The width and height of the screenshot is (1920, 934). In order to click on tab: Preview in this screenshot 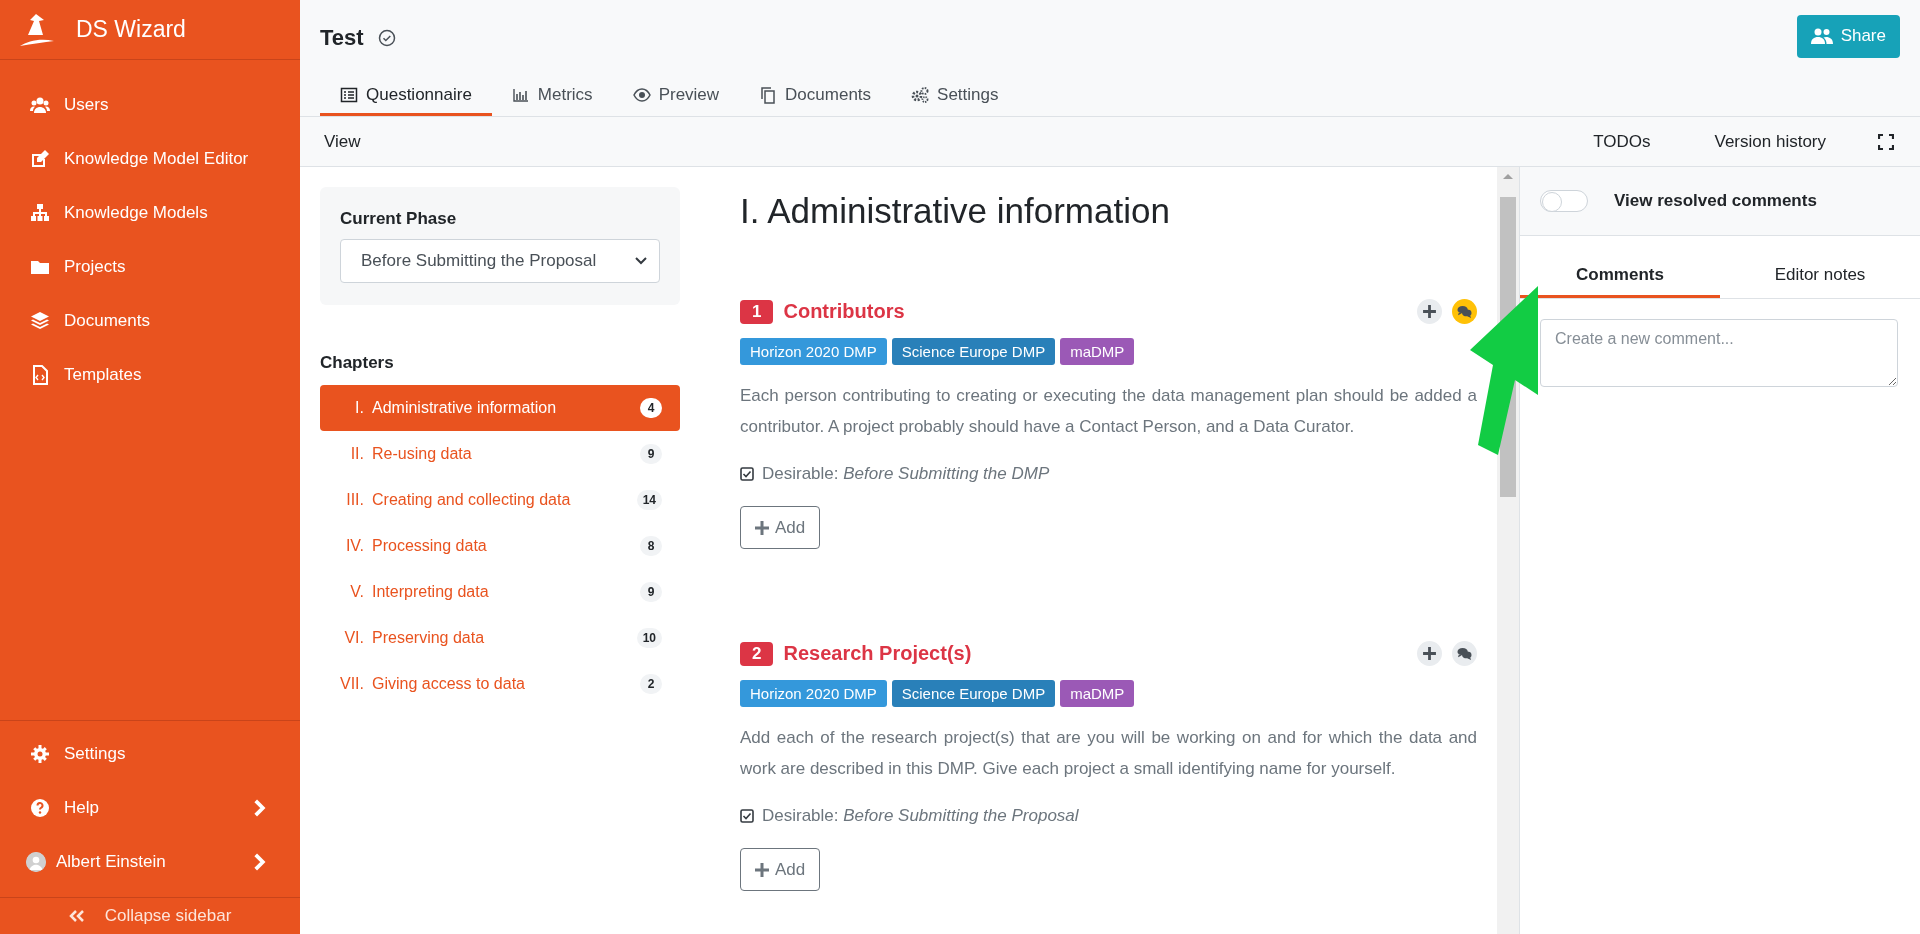, I will do `click(676, 96)`.